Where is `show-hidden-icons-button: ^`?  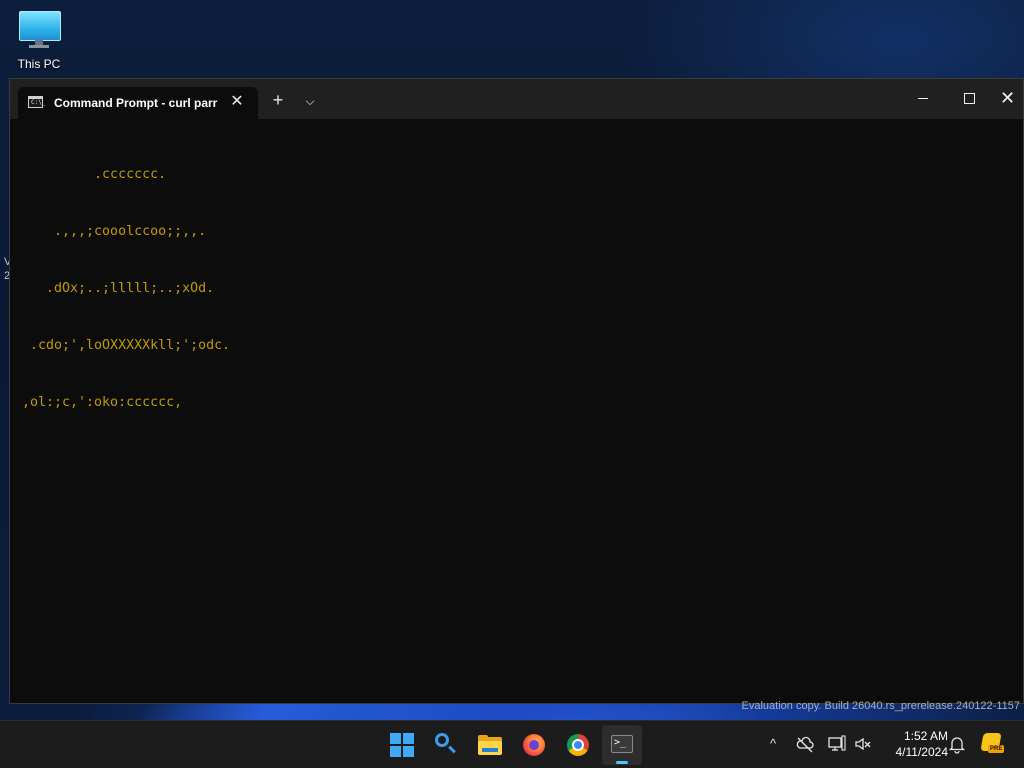
show-hidden-icons-button: ^ is located at coordinates (773, 744).